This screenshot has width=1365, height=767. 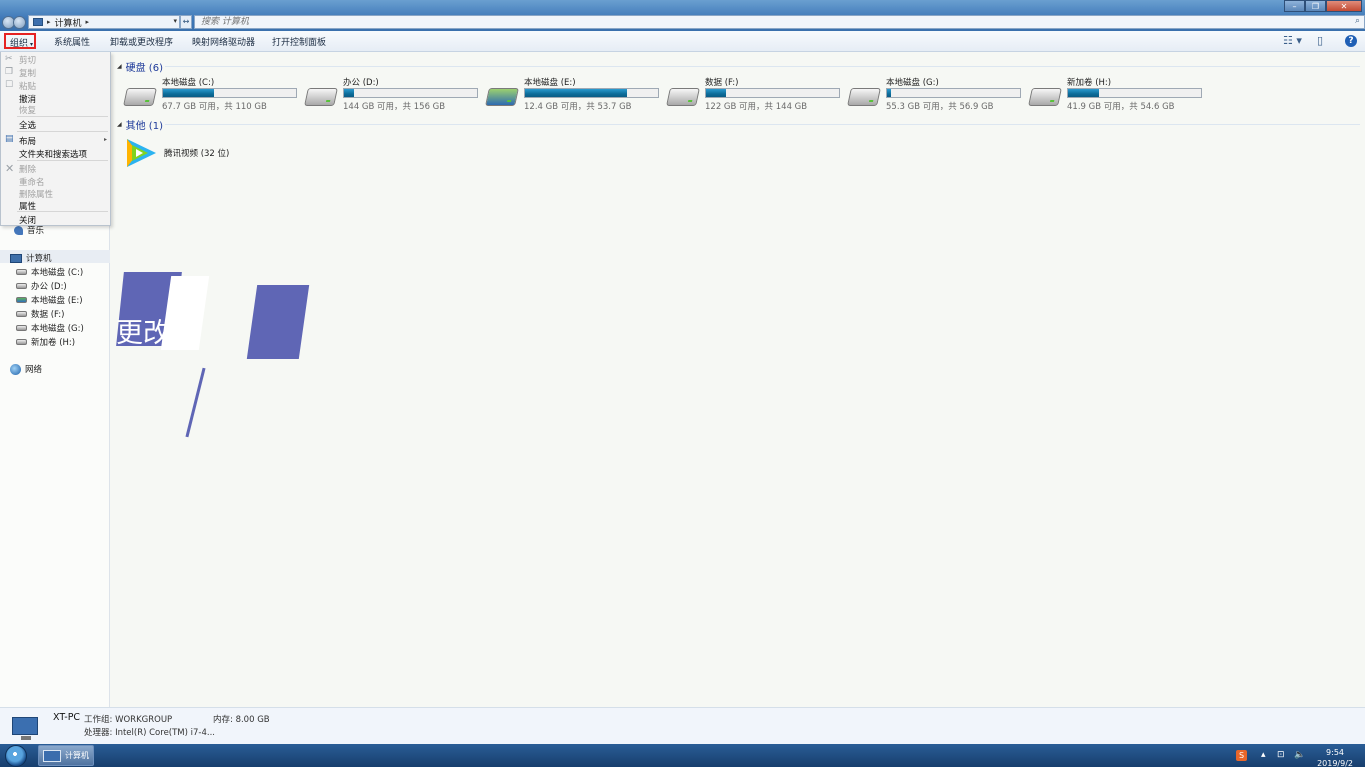 I want to click on menu-item-rename: 重命名, so click(x=32, y=182).